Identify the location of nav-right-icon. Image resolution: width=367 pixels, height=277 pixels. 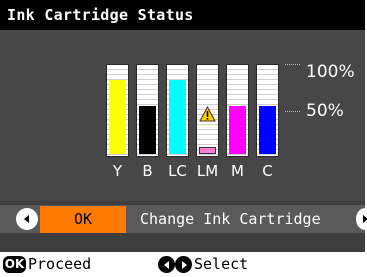
(183, 264).